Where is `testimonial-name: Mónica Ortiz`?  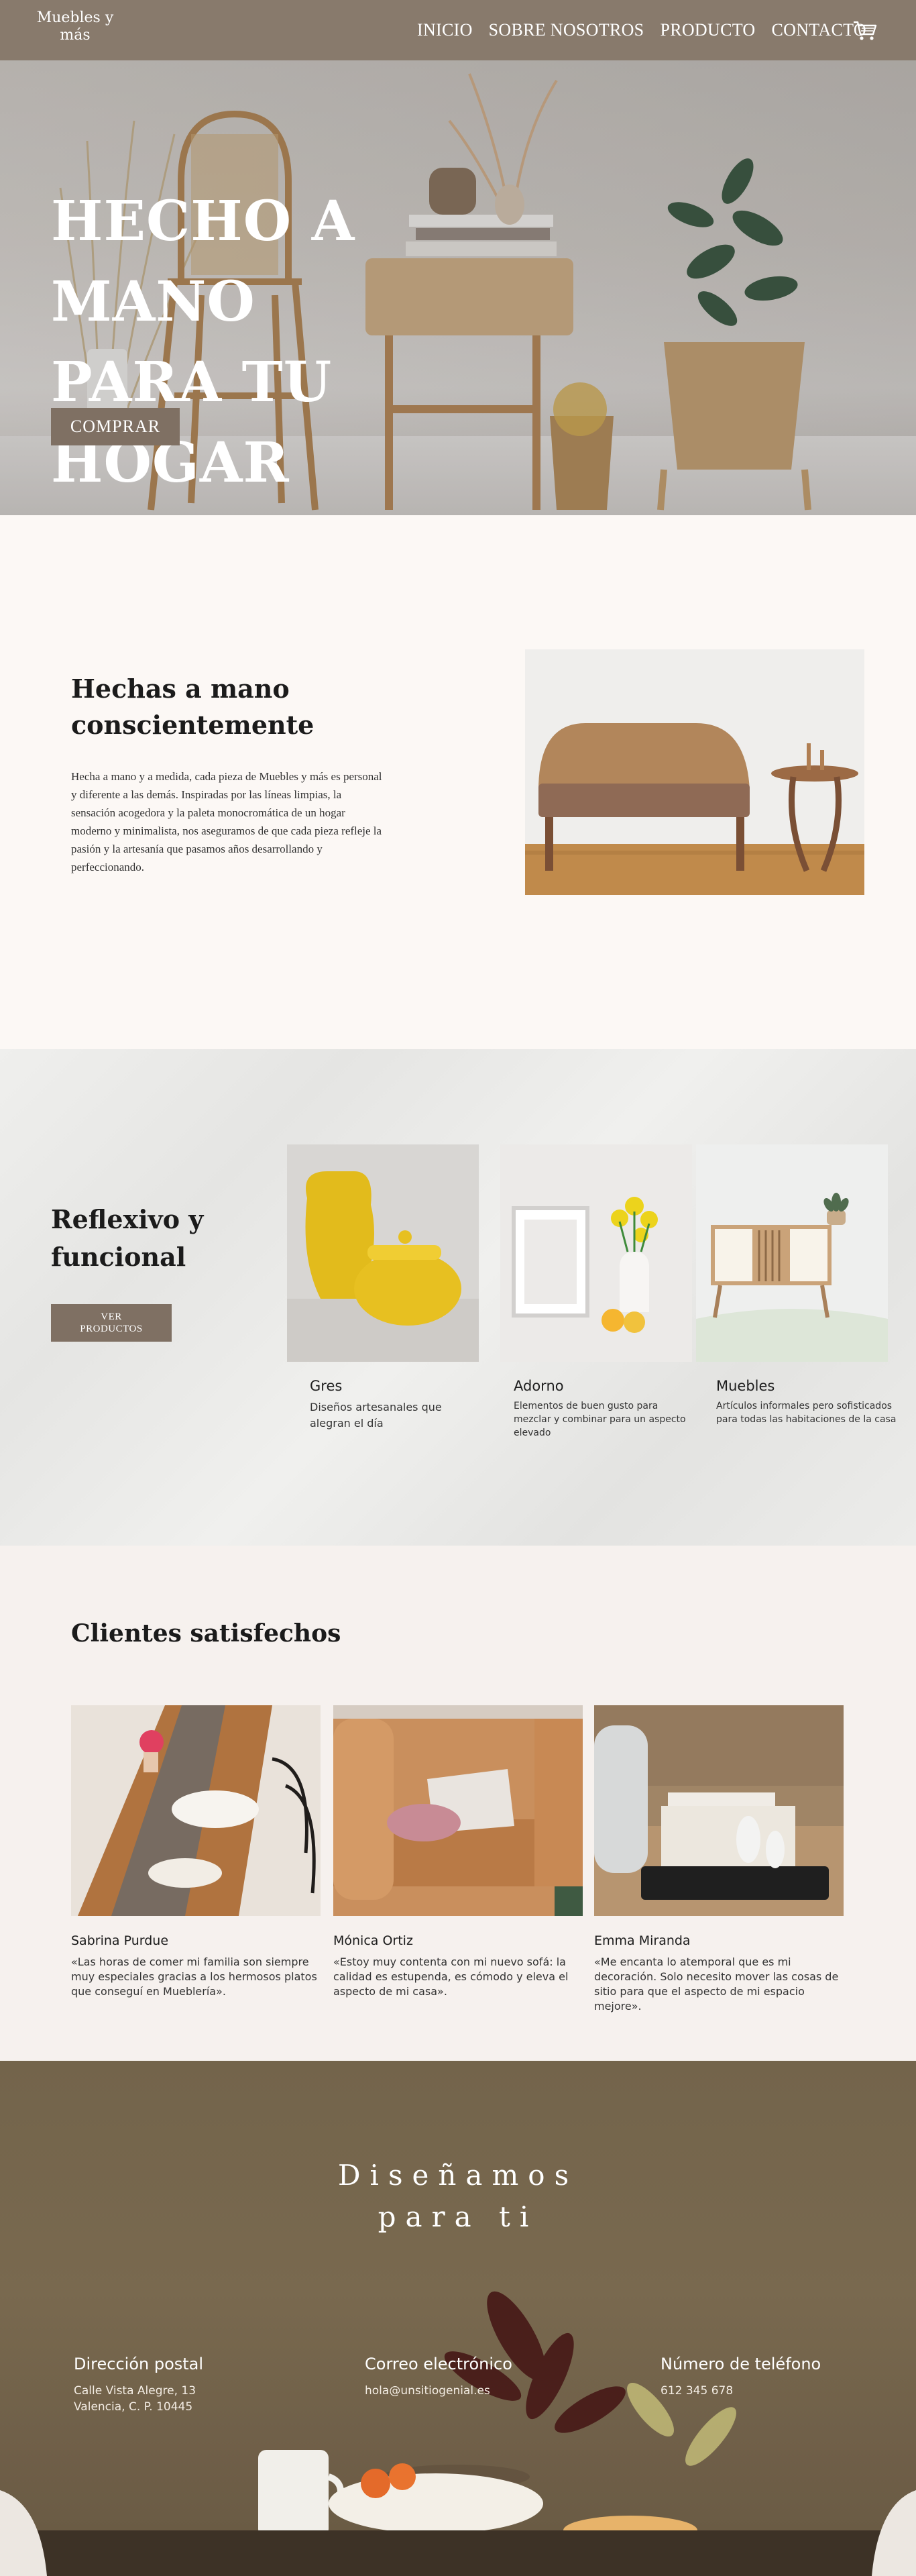 testimonial-name: Mónica Ortiz is located at coordinates (373, 1940).